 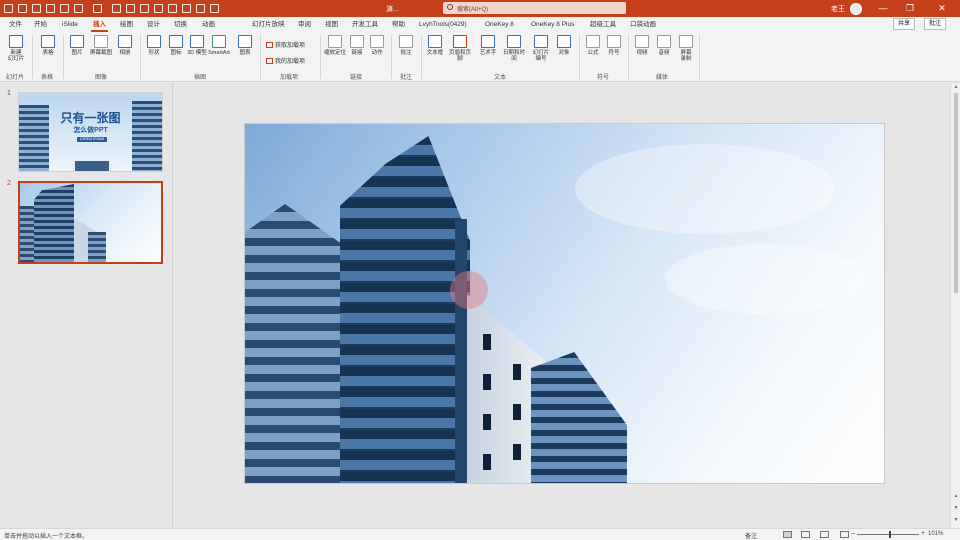 What do you see at coordinates (765, 279) in the screenshot?
I see `cloud-shape` at bounding box center [765, 279].